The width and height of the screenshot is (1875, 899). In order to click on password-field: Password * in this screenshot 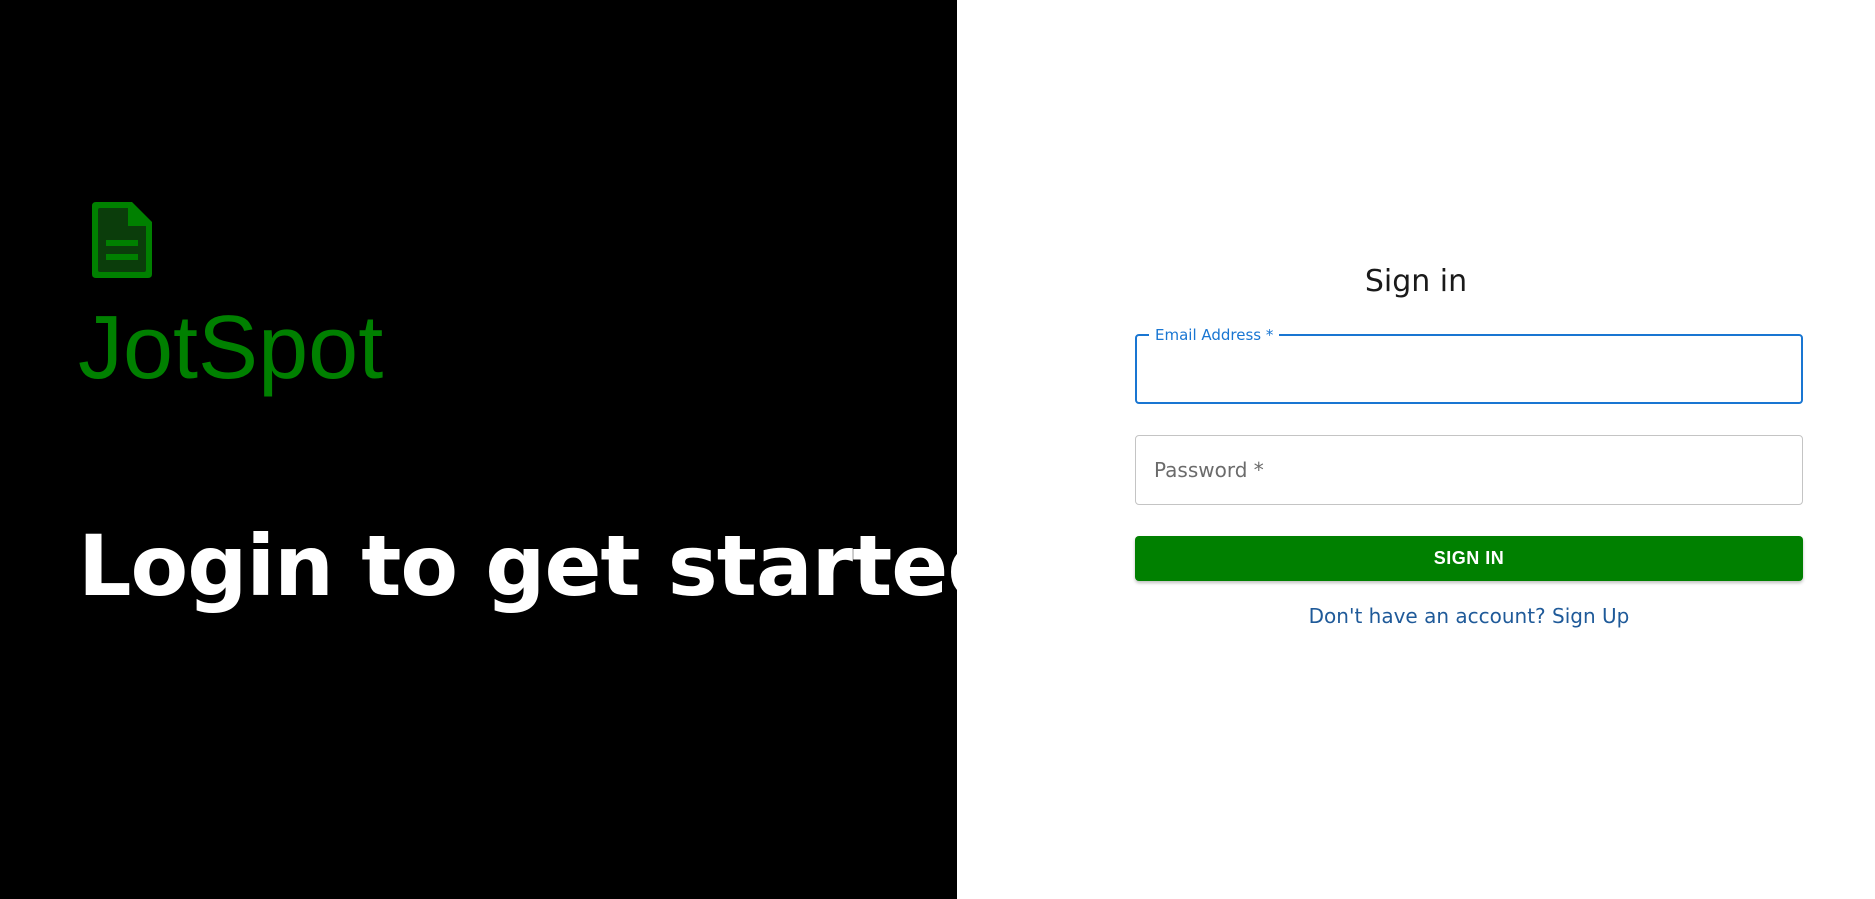, I will do `click(1469, 470)`.